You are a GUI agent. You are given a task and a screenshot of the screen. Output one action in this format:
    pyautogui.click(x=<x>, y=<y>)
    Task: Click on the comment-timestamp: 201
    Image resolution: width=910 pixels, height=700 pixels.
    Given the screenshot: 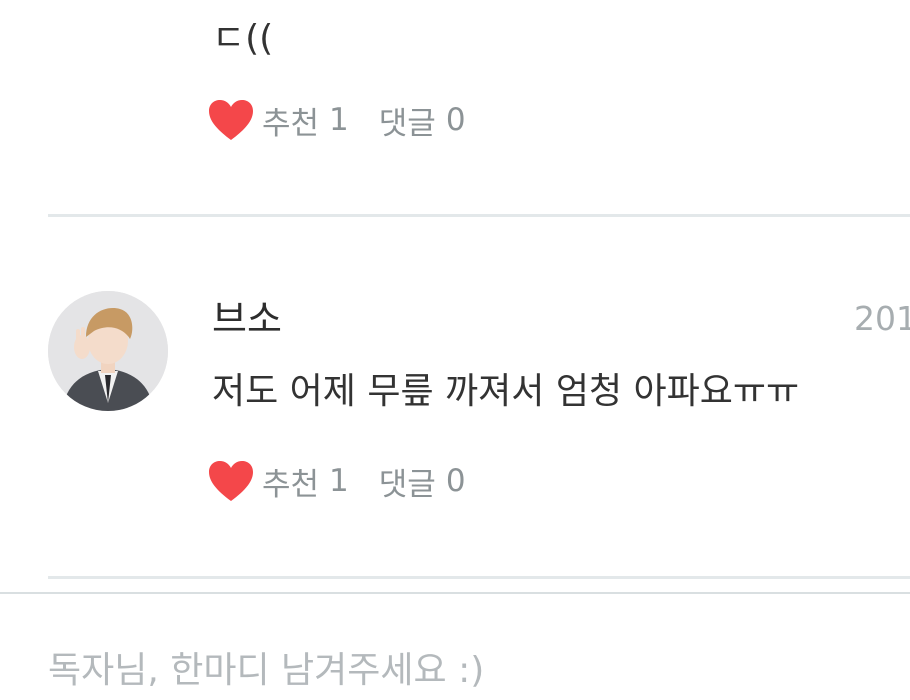 What is the action you would take?
    pyautogui.click(x=882, y=318)
    